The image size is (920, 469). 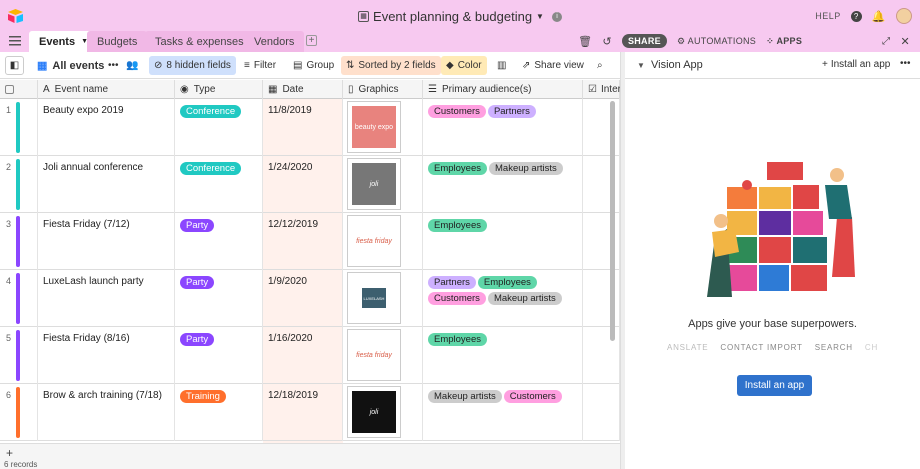 What do you see at coordinates (771, 40) in the screenshot?
I see `apps-icon: ⁘` at bounding box center [771, 40].